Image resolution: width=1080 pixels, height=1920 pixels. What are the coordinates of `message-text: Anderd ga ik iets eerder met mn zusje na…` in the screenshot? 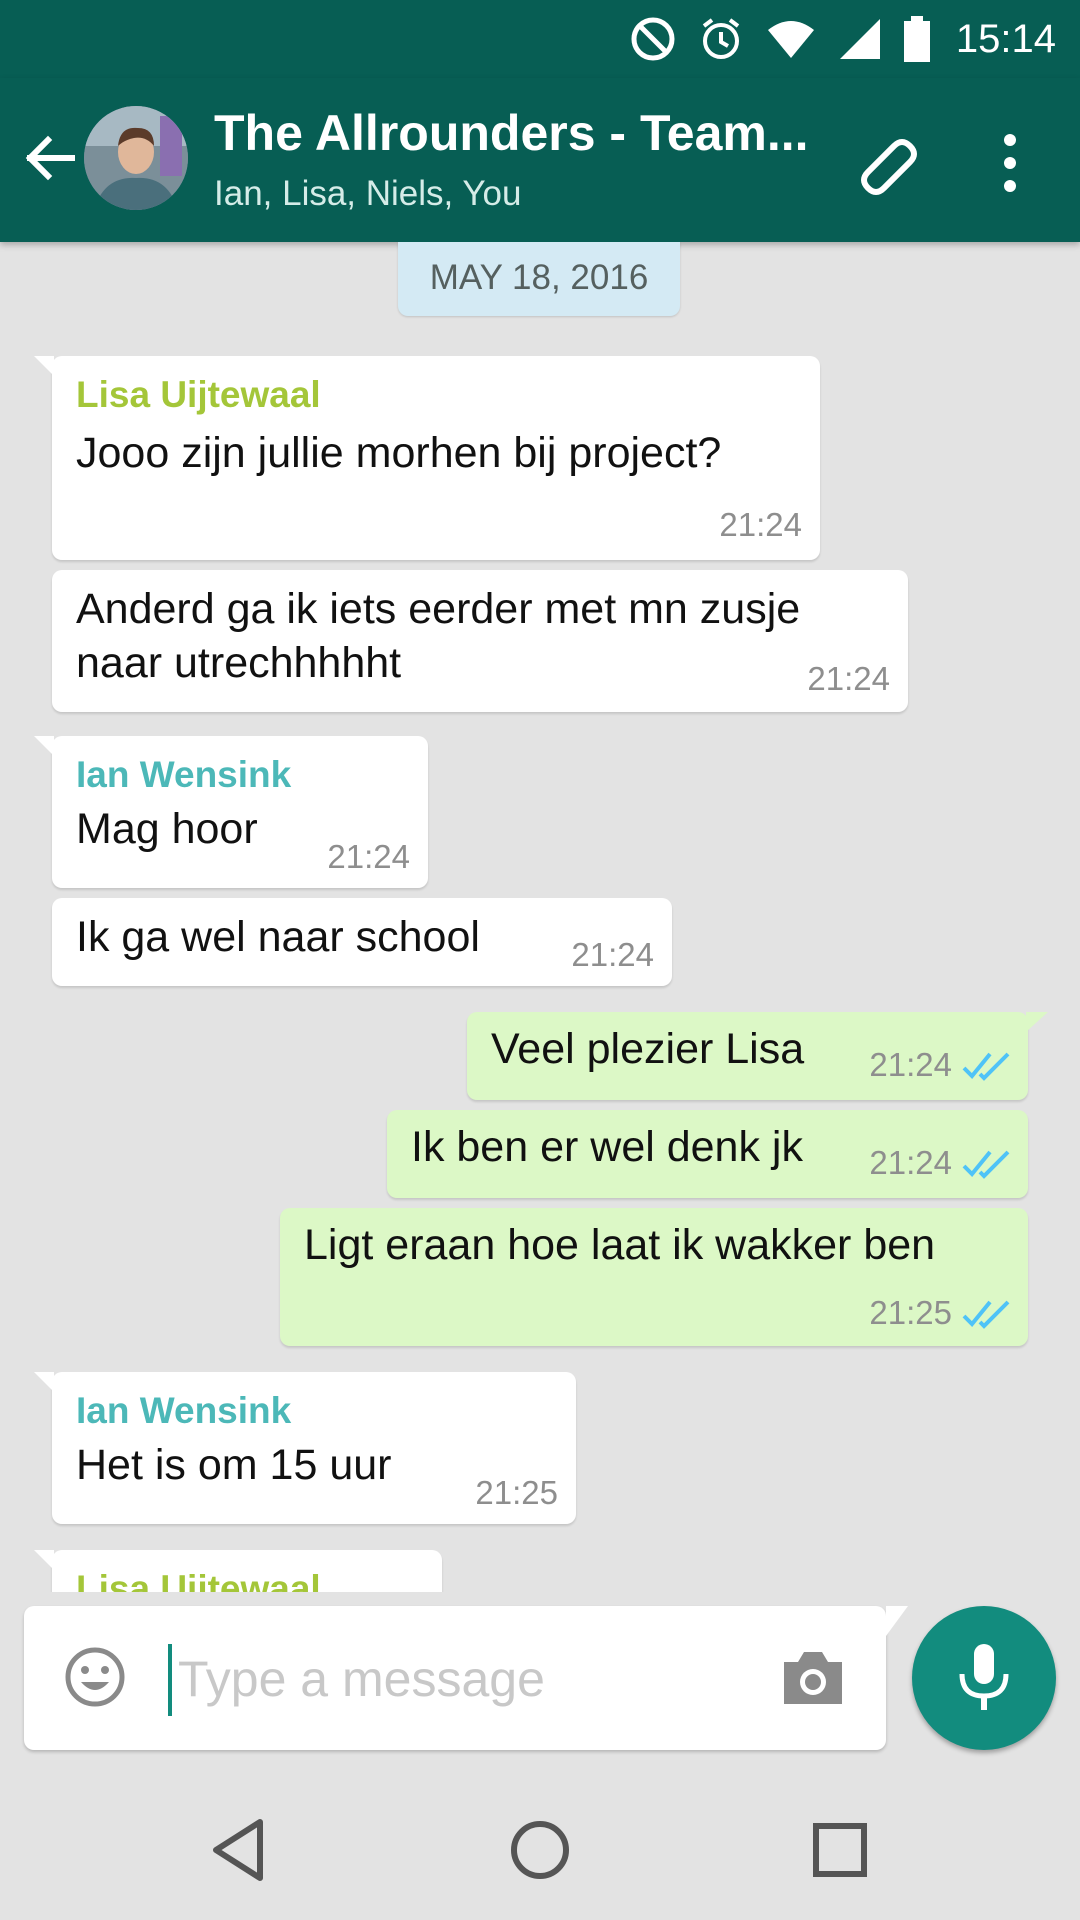 It's located at (438, 636).